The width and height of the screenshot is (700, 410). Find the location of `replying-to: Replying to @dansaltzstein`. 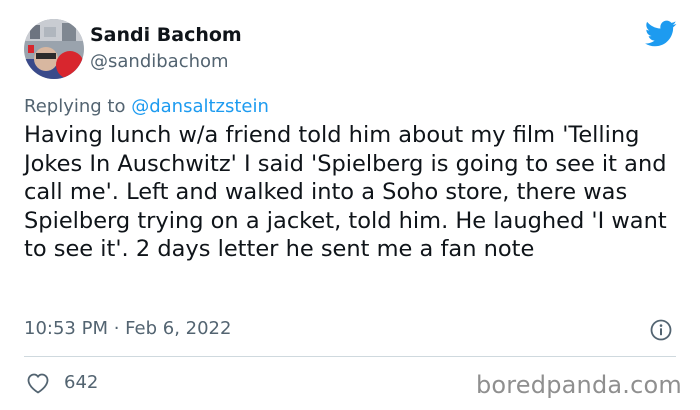

replying-to: Replying to @dansaltzstein is located at coordinates (146, 106).